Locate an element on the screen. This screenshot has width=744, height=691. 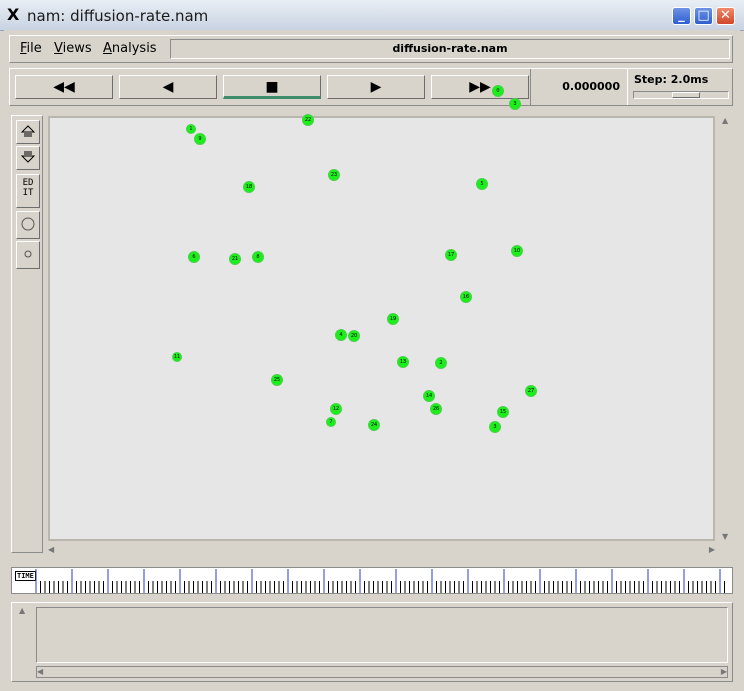
network-node-label: 4 is located at coordinates (341, 335).